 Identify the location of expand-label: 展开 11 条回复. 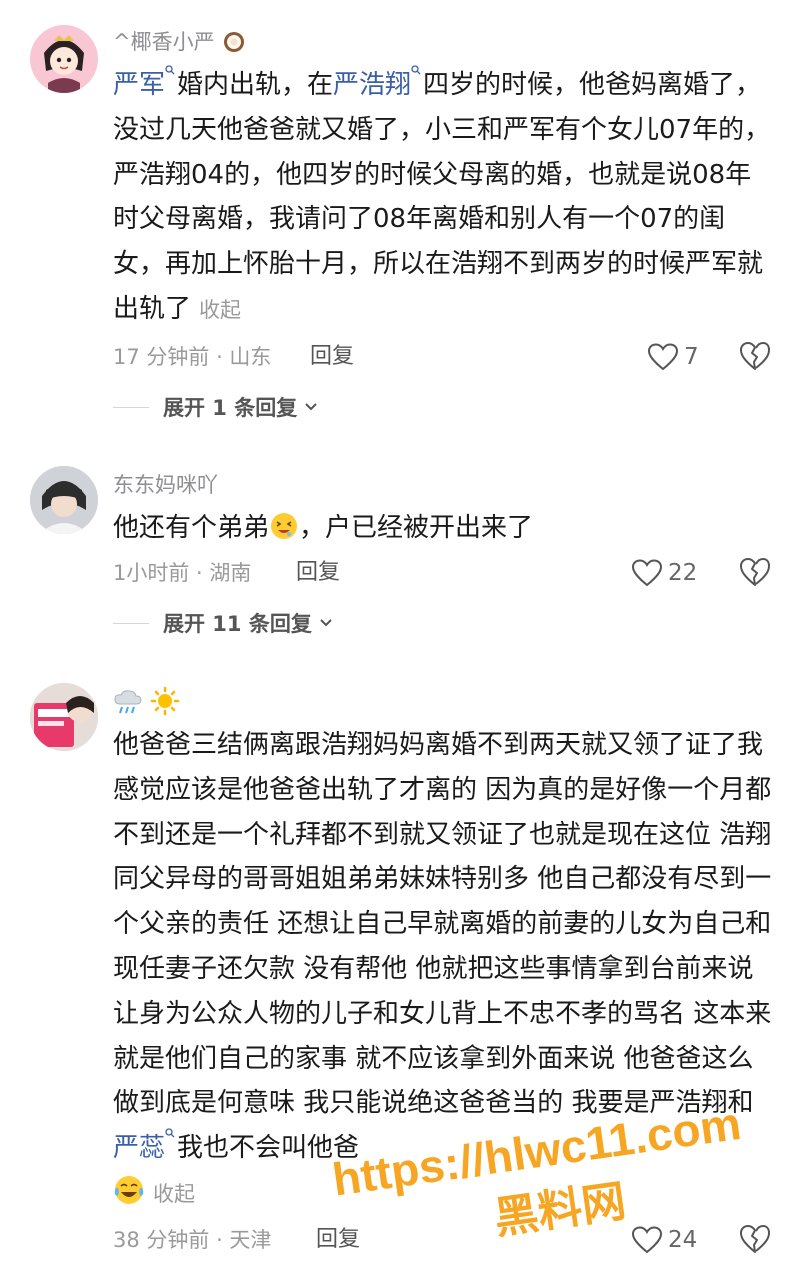
(237, 624).